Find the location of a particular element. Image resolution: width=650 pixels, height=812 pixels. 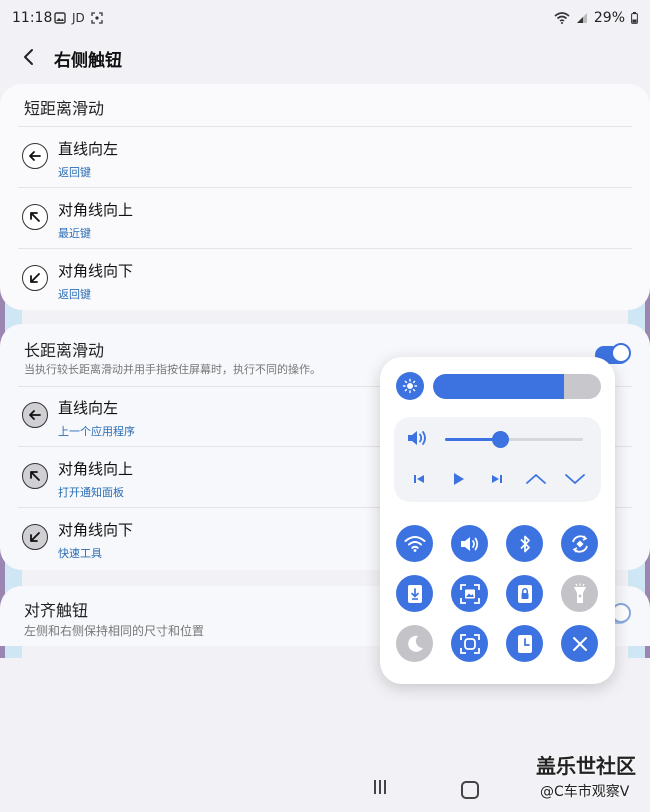

night-mode-icon is located at coordinates (415, 643).